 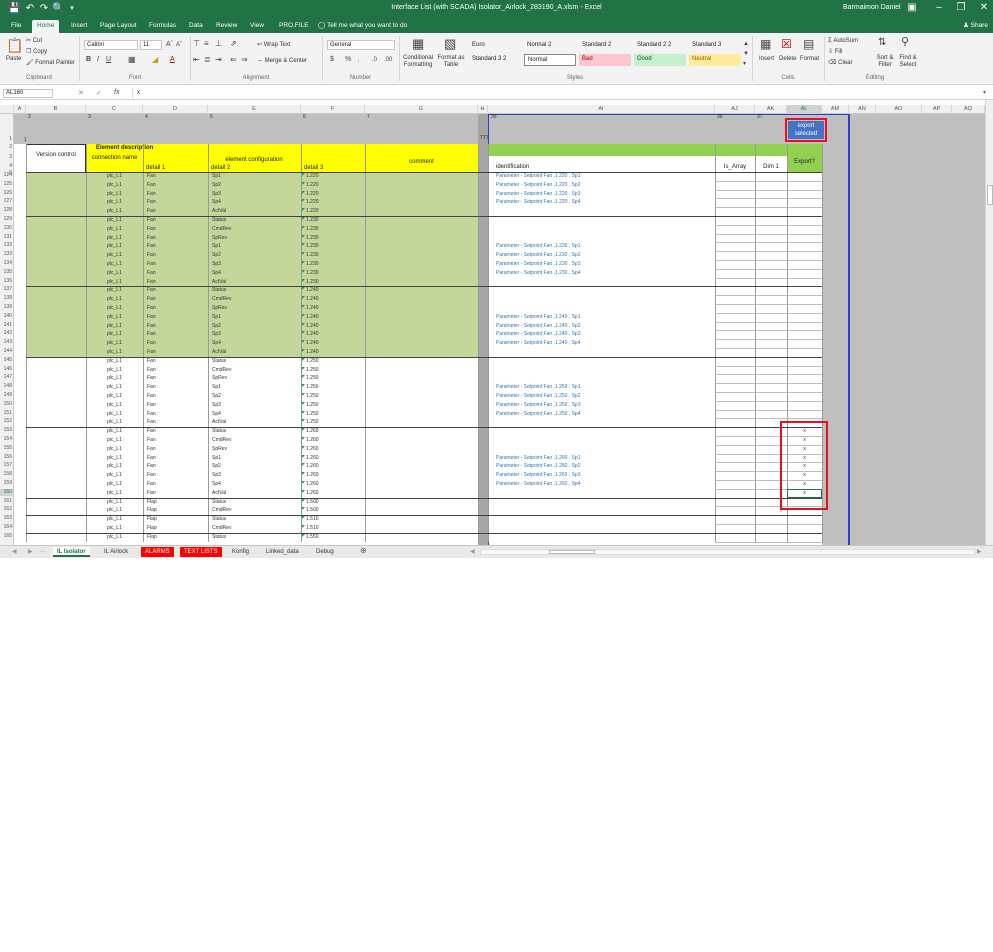 I want to click on cell-detail2: Sp2, so click(x=216, y=326).